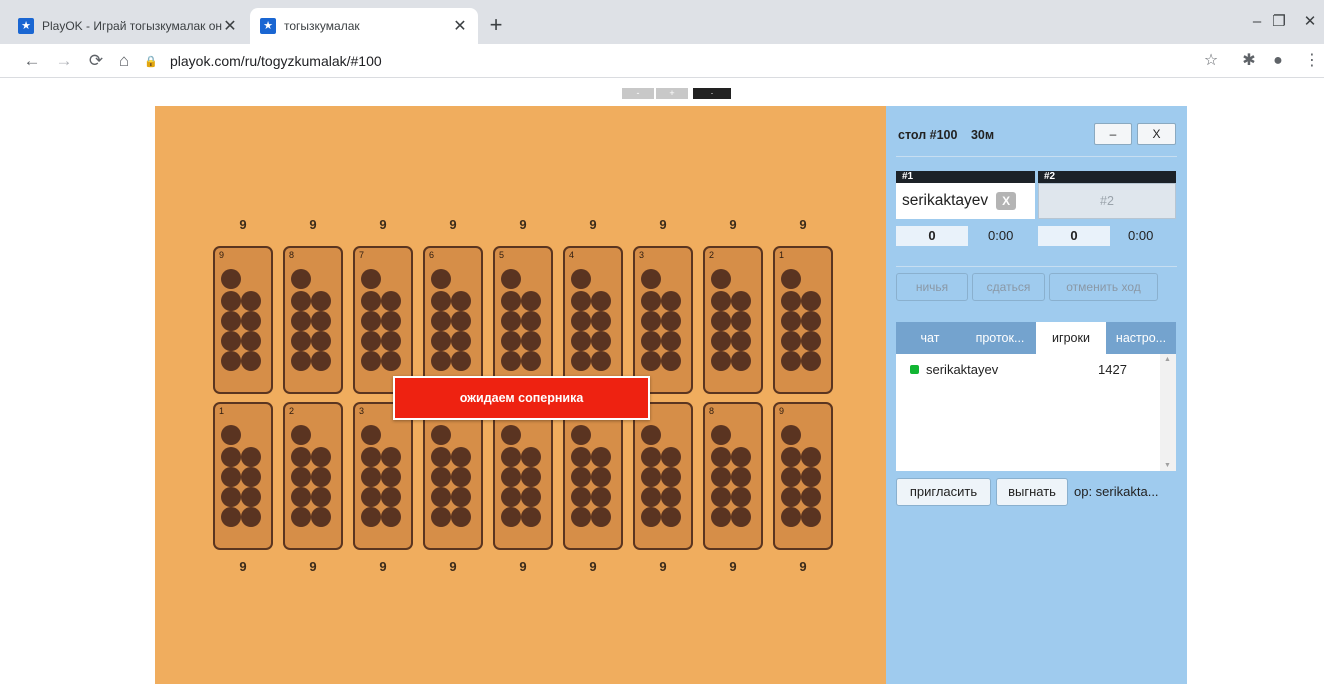 This screenshot has width=1324, height=684. Describe the element at coordinates (733, 320) in the screenshot. I see `top-pit: 2` at that location.